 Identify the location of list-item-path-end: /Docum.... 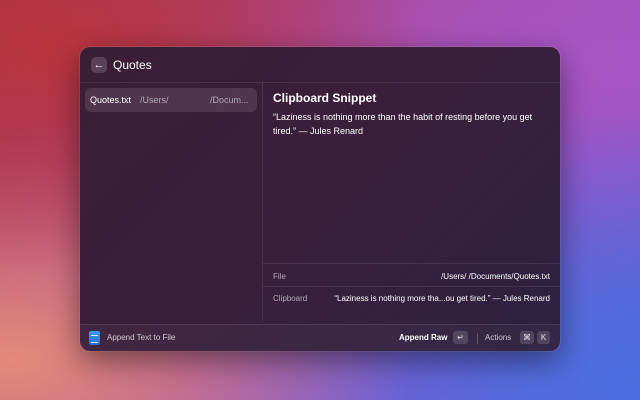
(229, 100).